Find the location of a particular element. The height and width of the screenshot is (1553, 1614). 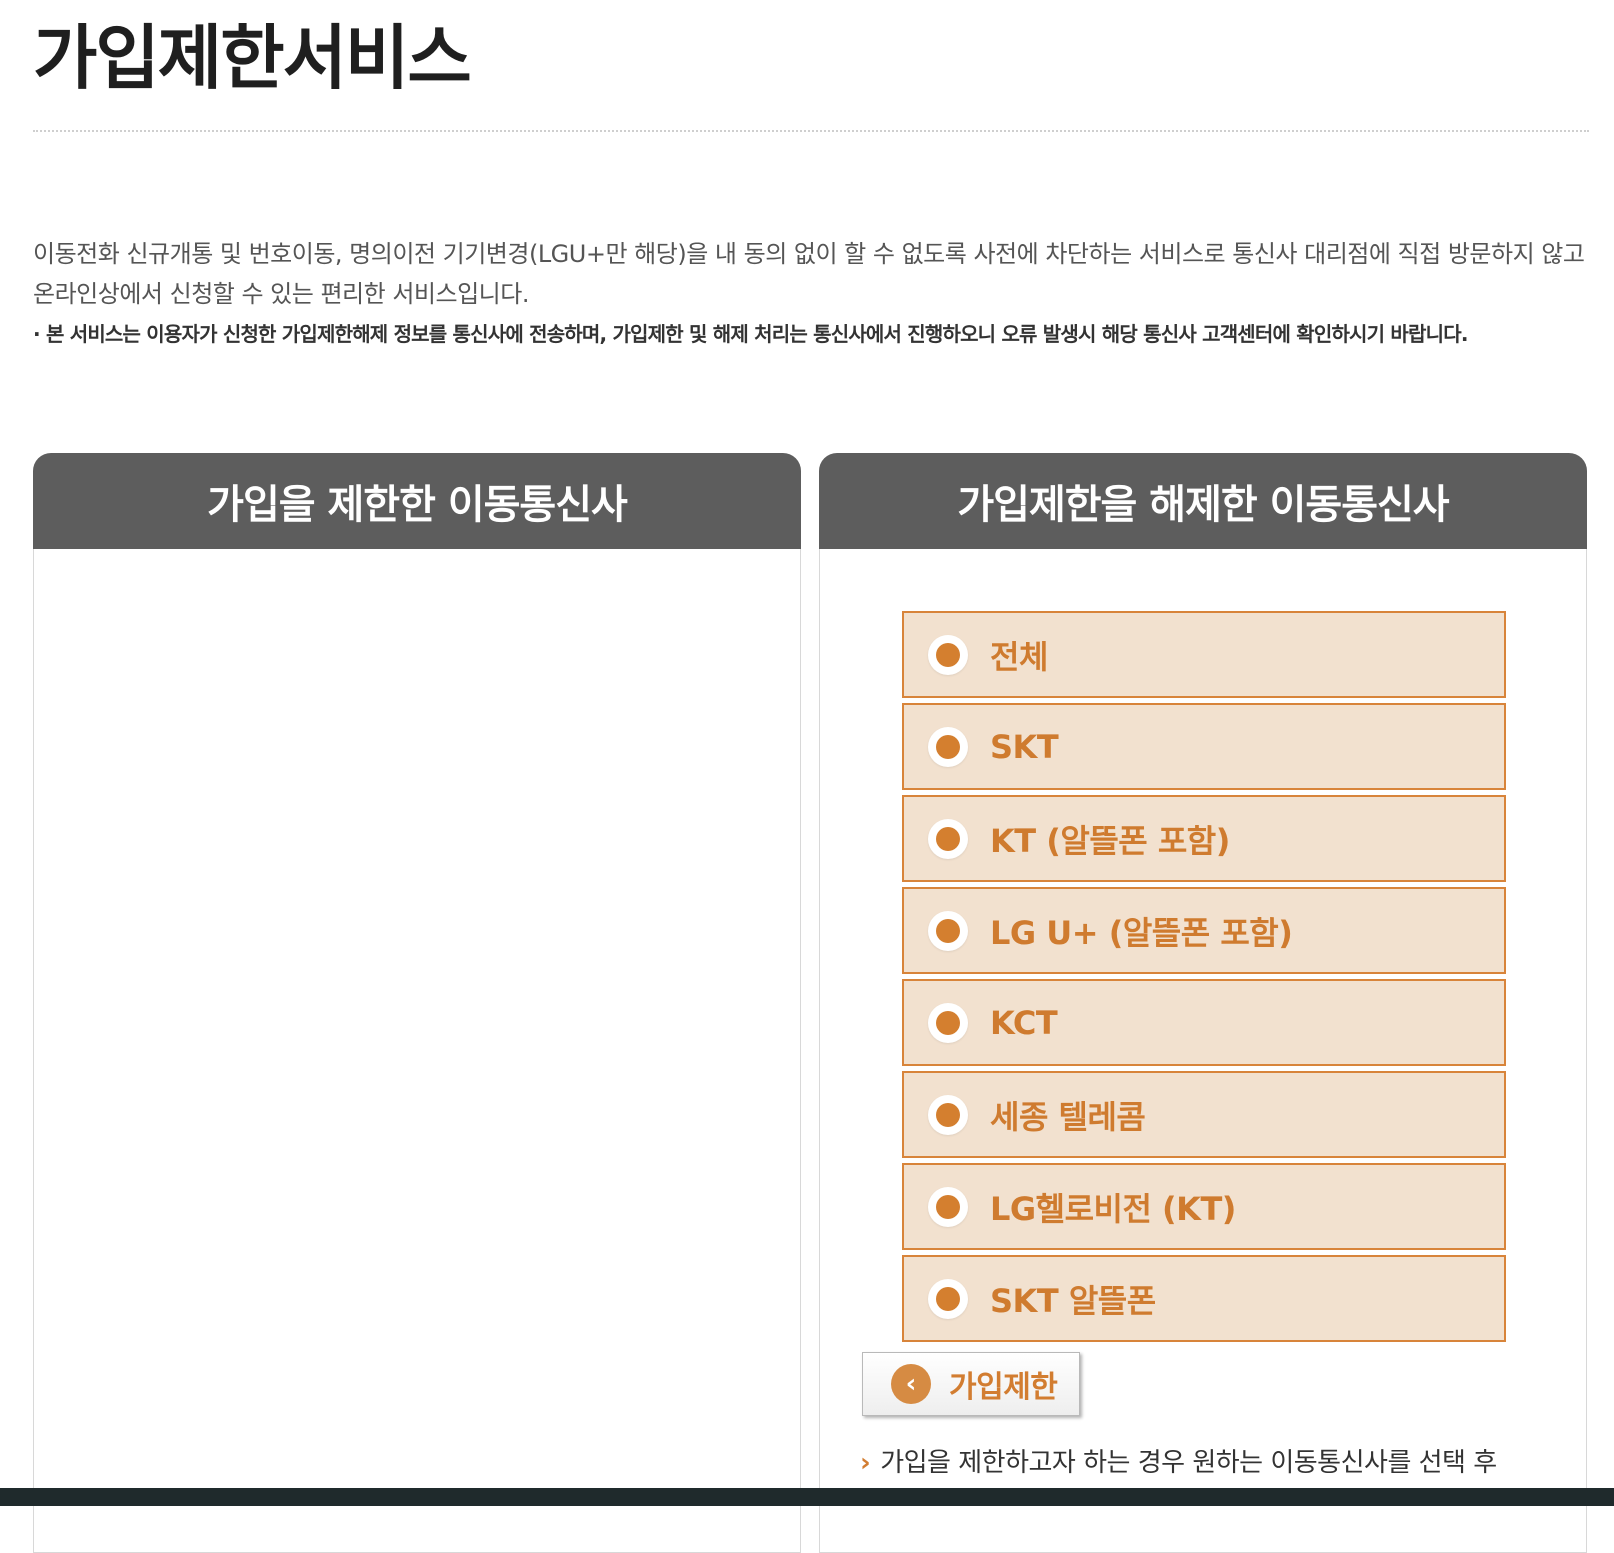

carrier-option-lghellovision: LG헬로비전 (KT) is located at coordinates (1204, 1206).